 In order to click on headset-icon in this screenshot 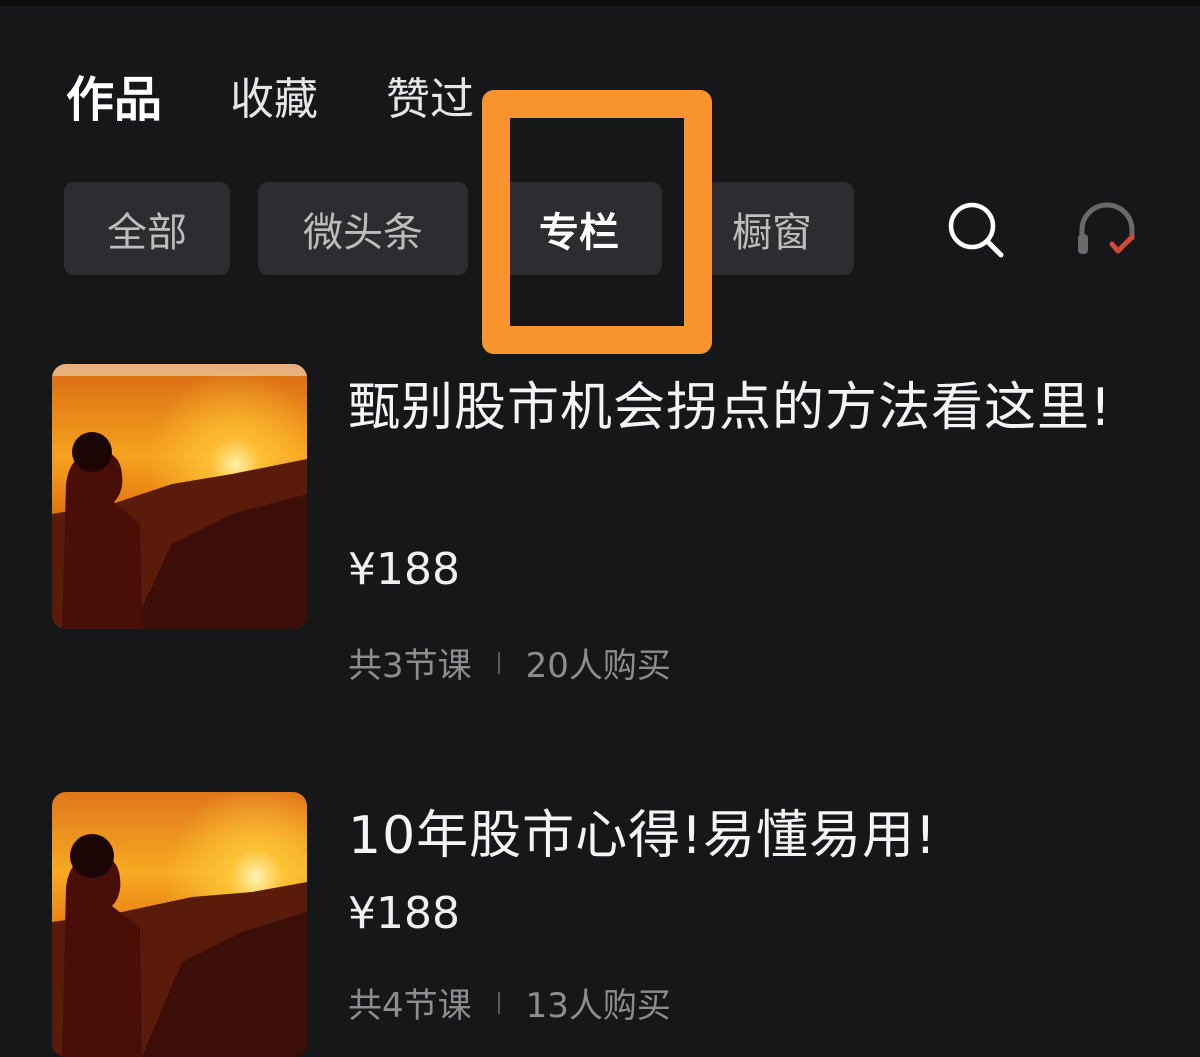, I will do `click(1107, 231)`.